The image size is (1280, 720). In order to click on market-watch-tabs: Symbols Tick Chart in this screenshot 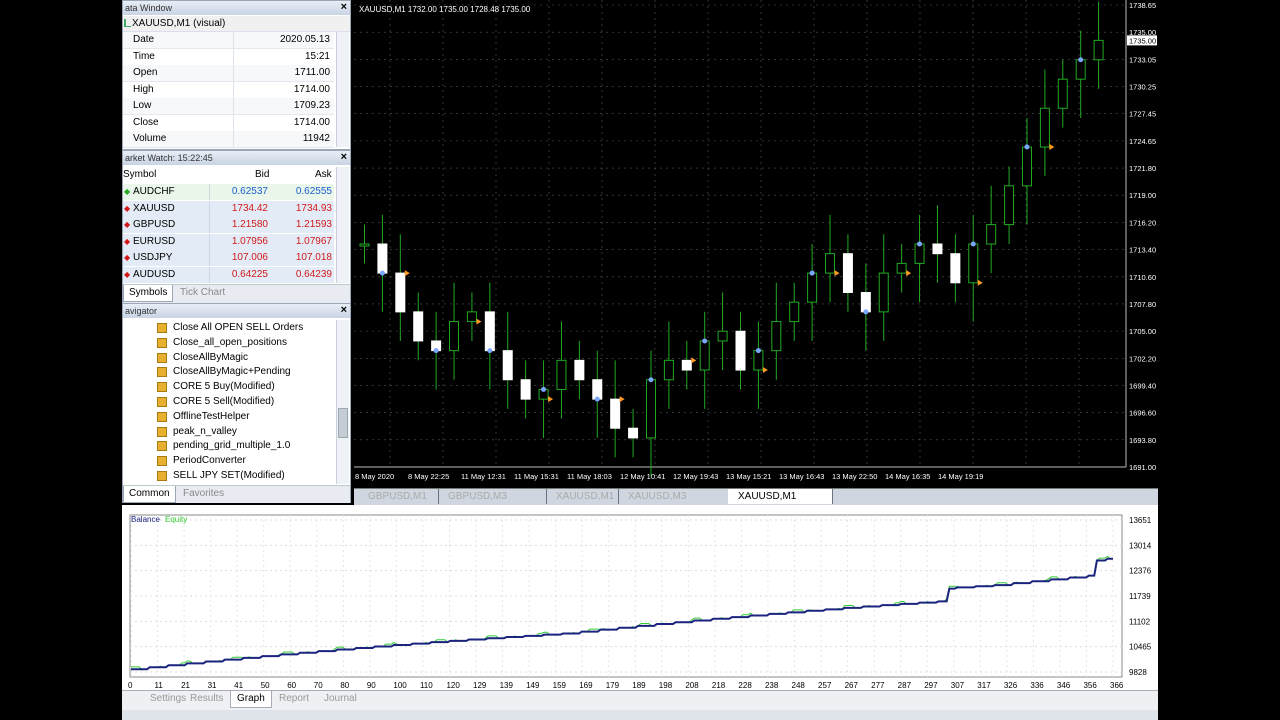, I will do `click(236, 293)`.